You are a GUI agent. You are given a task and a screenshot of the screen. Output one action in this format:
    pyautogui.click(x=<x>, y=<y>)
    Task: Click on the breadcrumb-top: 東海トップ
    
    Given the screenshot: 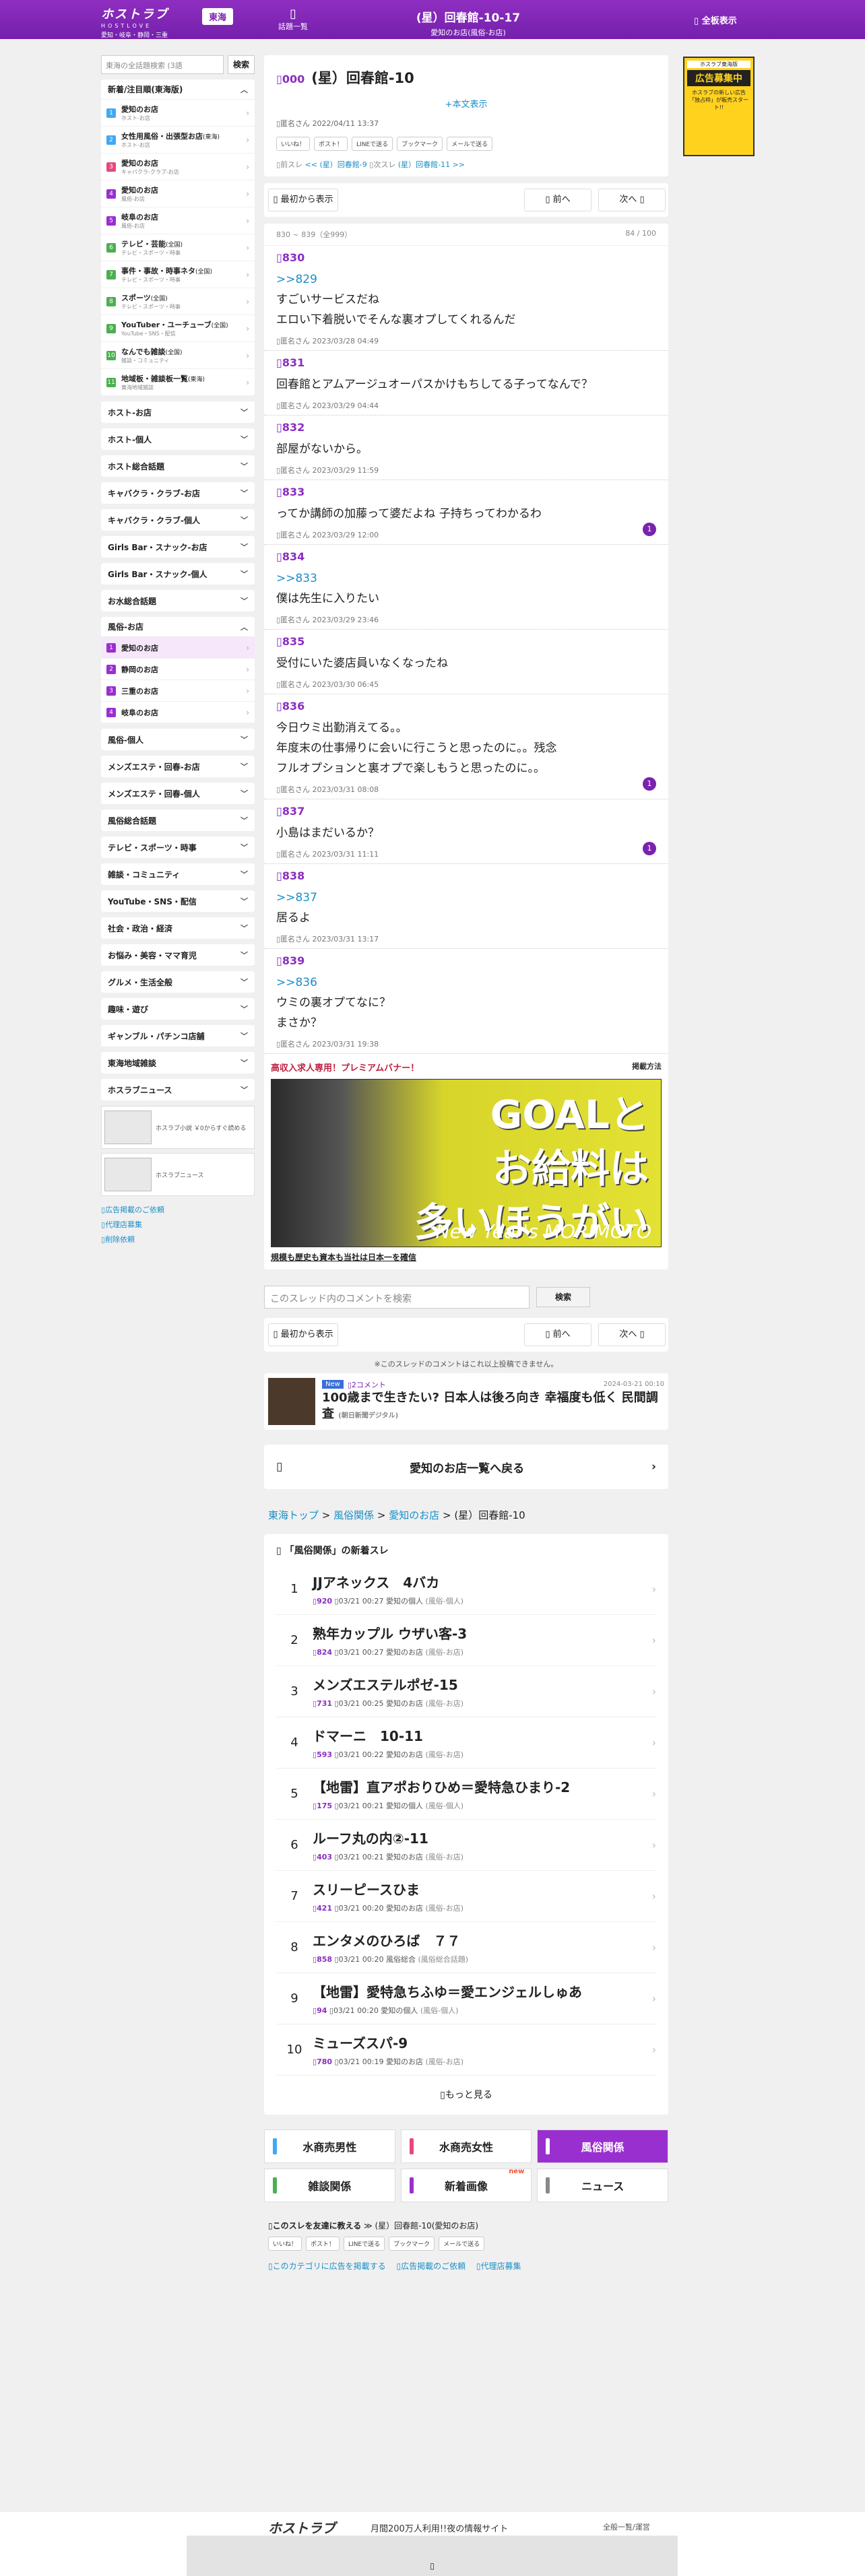 What is the action you would take?
    pyautogui.click(x=293, y=1515)
    